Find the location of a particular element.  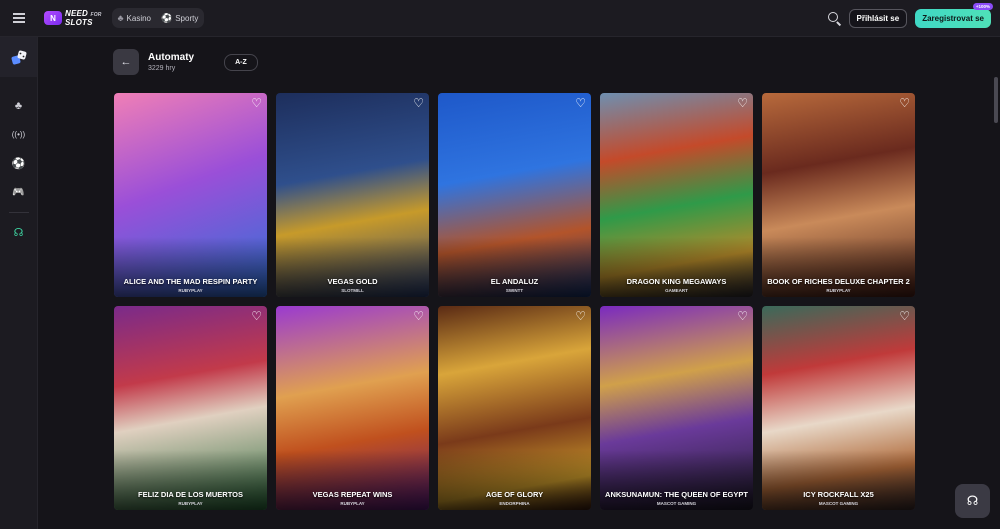

slots-icon is located at coordinates (18, 57).